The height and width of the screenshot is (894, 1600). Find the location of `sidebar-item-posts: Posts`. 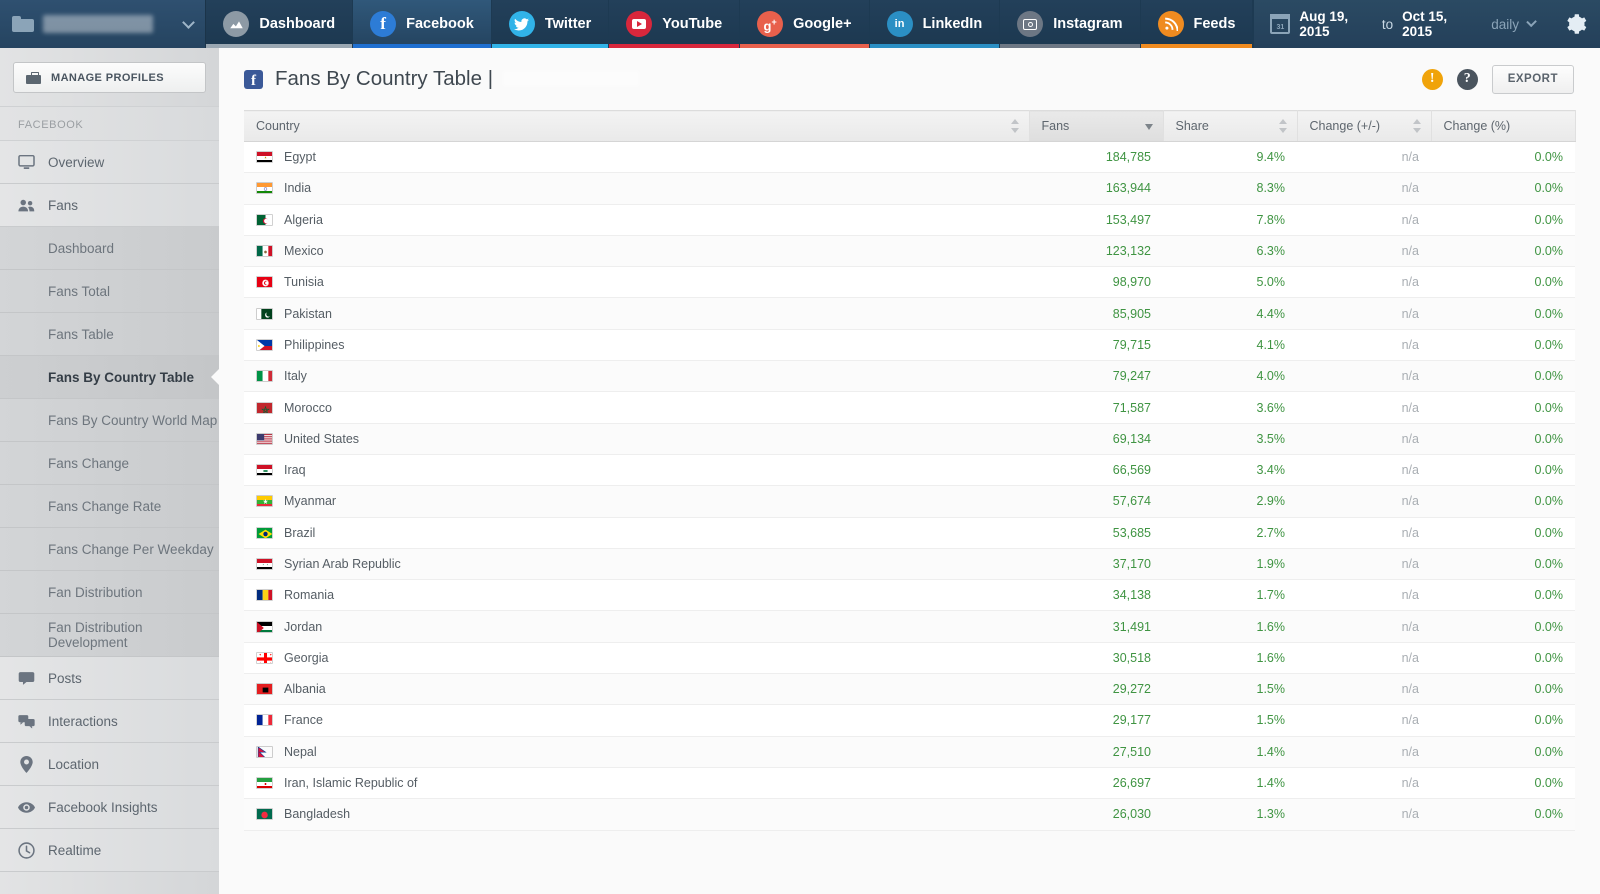

sidebar-item-posts: Posts is located at coordinates (109, 678).